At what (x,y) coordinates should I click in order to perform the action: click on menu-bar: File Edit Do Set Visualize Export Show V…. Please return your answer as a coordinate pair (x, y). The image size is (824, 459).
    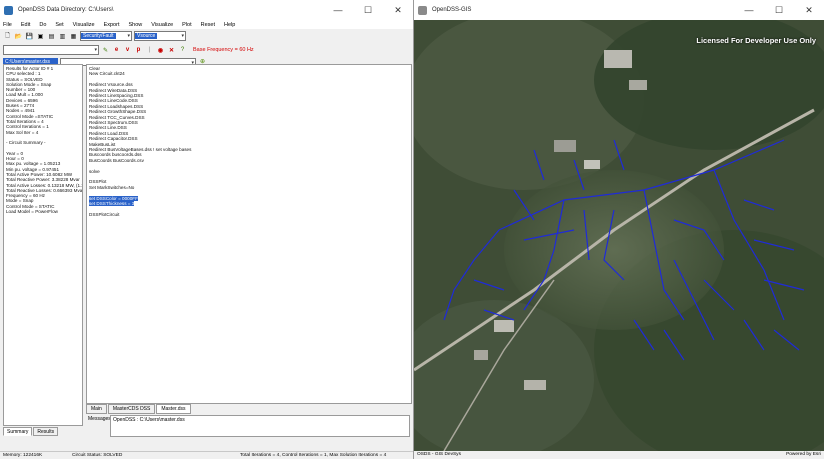
    Looking at the image, I should click on (206, 24).